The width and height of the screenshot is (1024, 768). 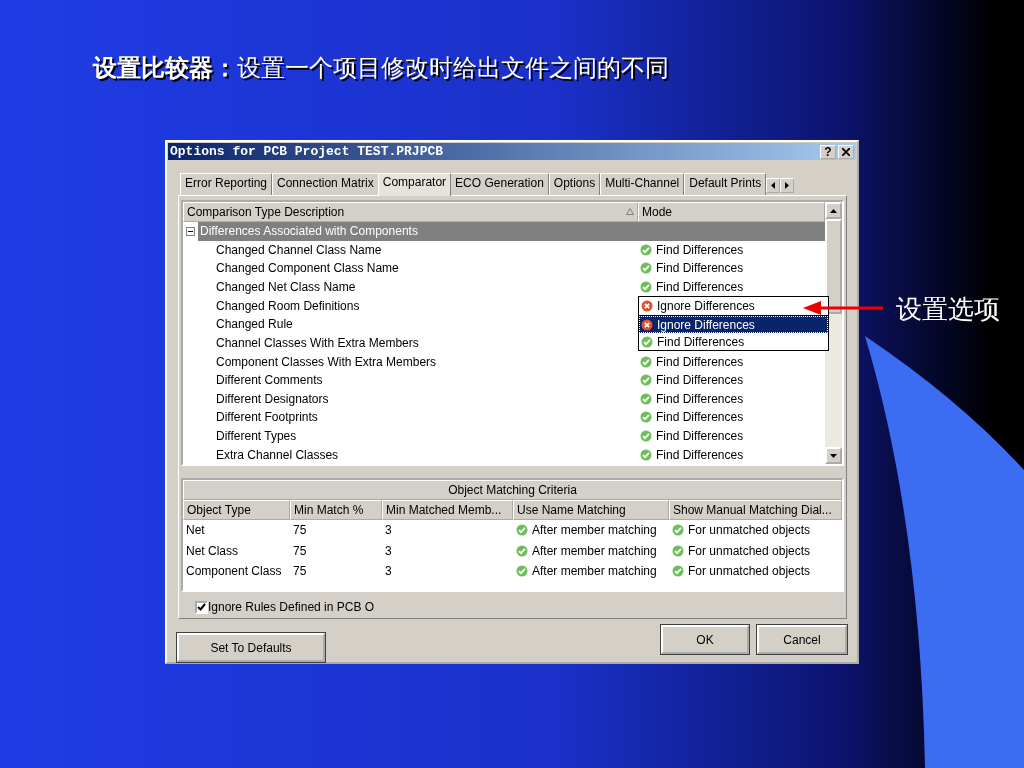 What do you see at coordinates (630, 212) in the screenshot?
I see `sort-icon` at bounding box center [630, 212].